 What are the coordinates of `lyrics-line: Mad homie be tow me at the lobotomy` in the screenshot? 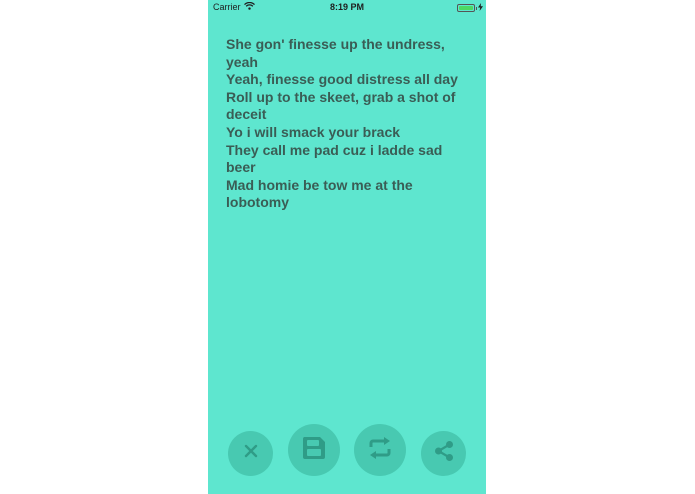 It's located at (319, 193).